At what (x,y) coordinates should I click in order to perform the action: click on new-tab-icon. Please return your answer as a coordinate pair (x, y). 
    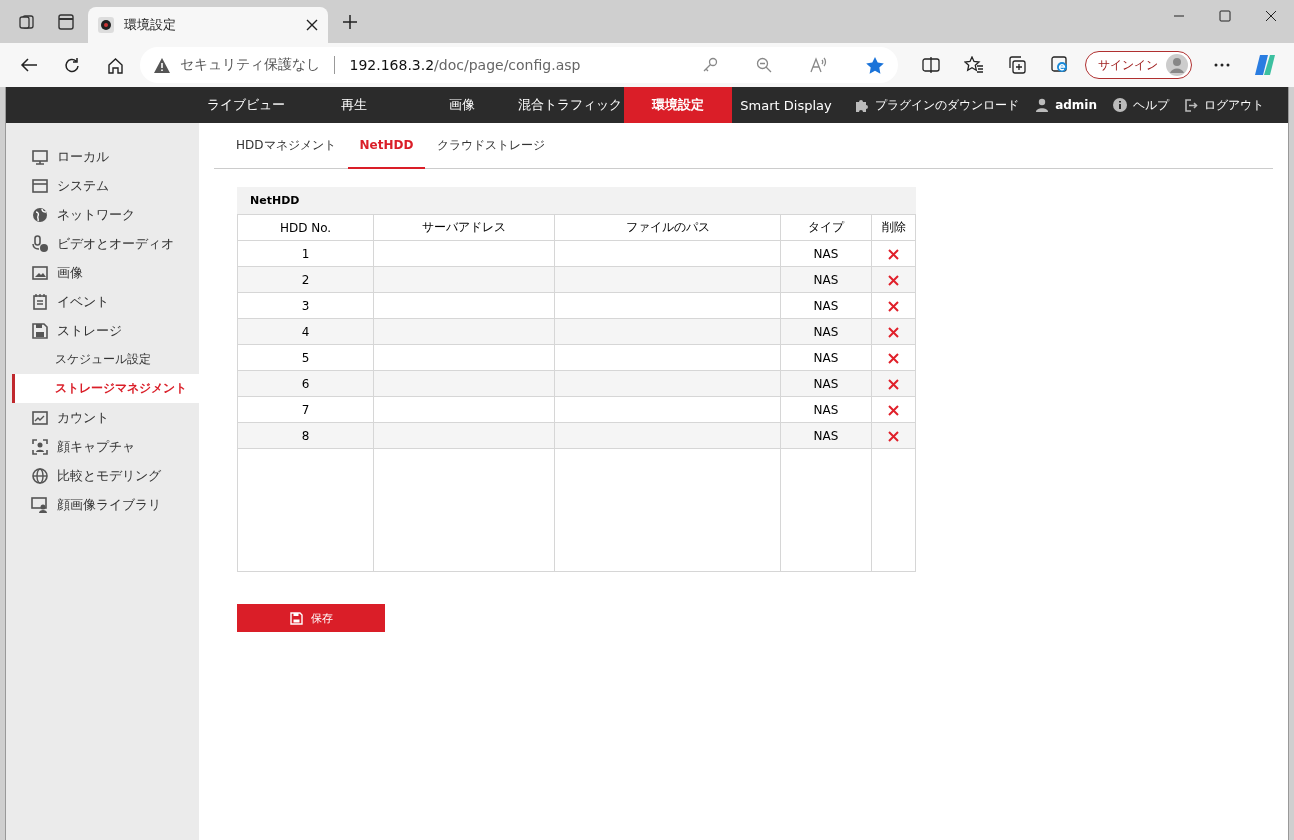
    Looking at the image, I should click on (350, 22).